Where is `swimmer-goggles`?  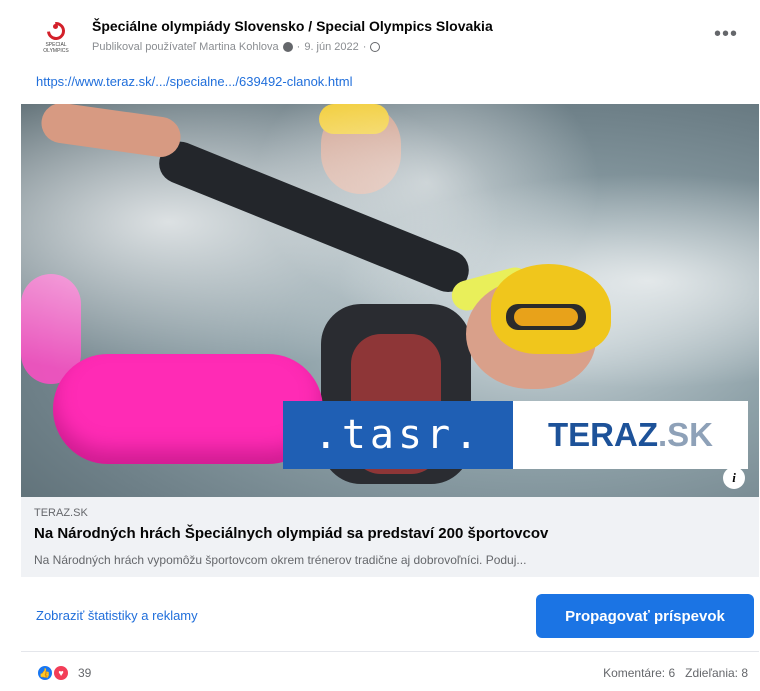
swimmer-goggles is located at coordinates (546, 317).